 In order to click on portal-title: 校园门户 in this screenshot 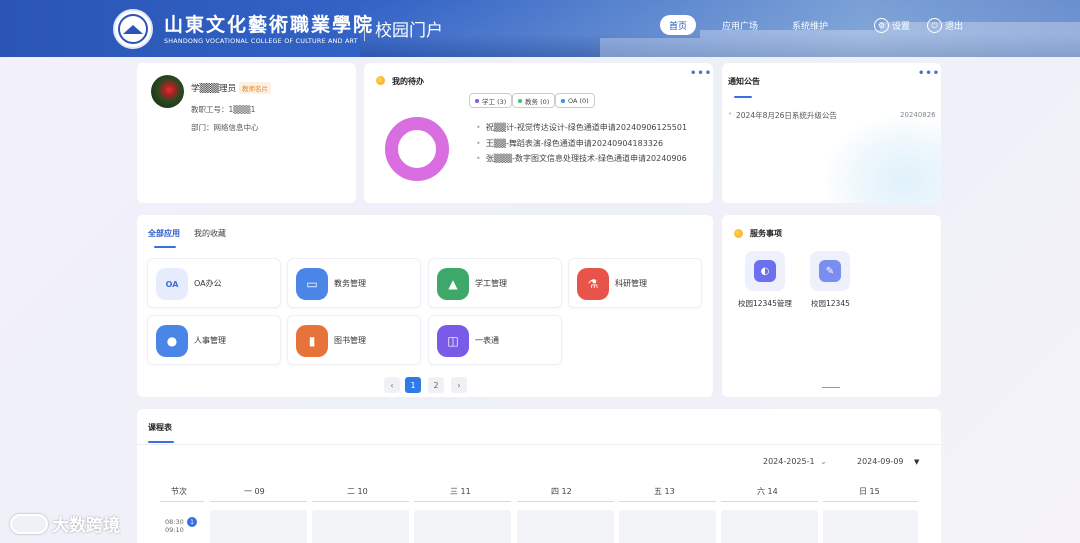, I will do `click(409, 31)`.